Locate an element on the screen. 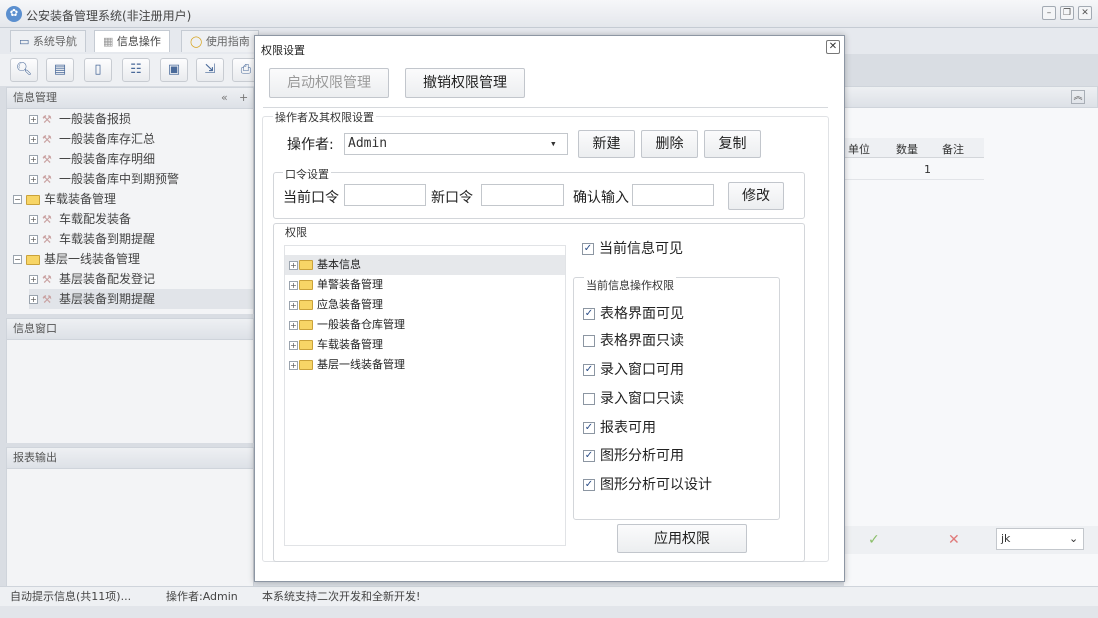  table-row: 1 is located at coordinates (914, 170).